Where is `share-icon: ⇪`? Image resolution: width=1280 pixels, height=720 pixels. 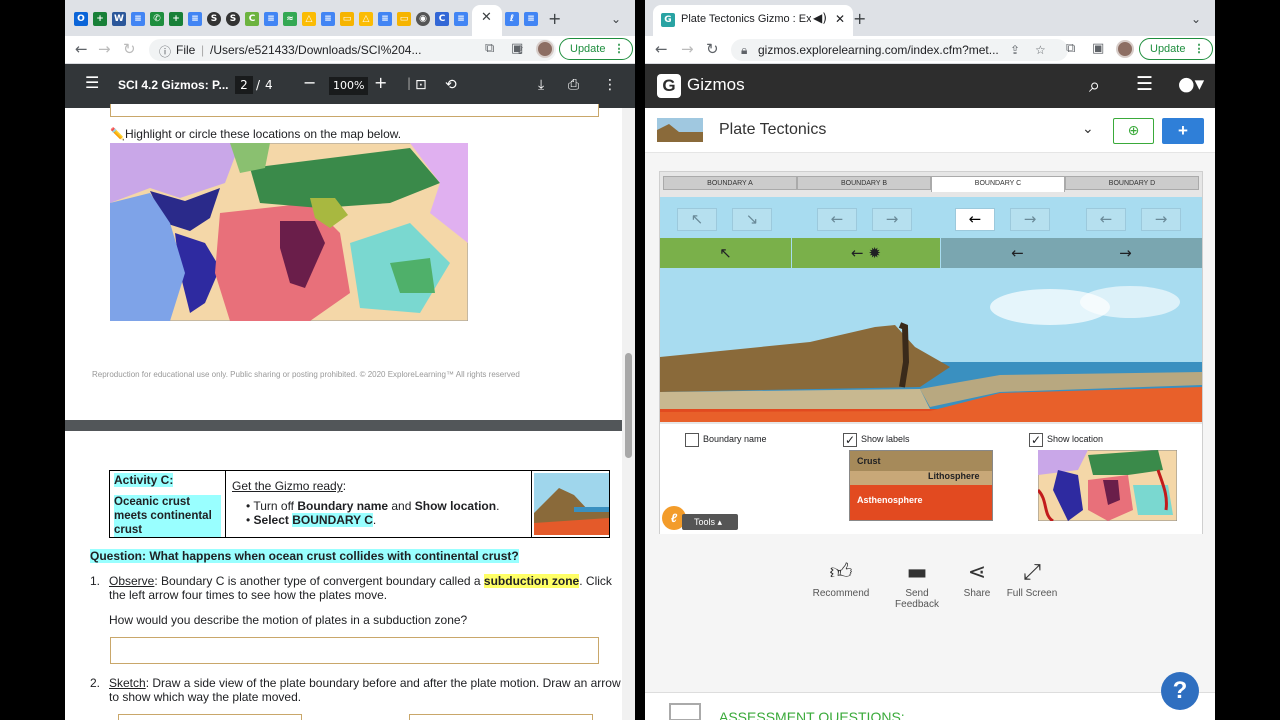 share-icon: ⇪ is located at coordinates (1015, 50).